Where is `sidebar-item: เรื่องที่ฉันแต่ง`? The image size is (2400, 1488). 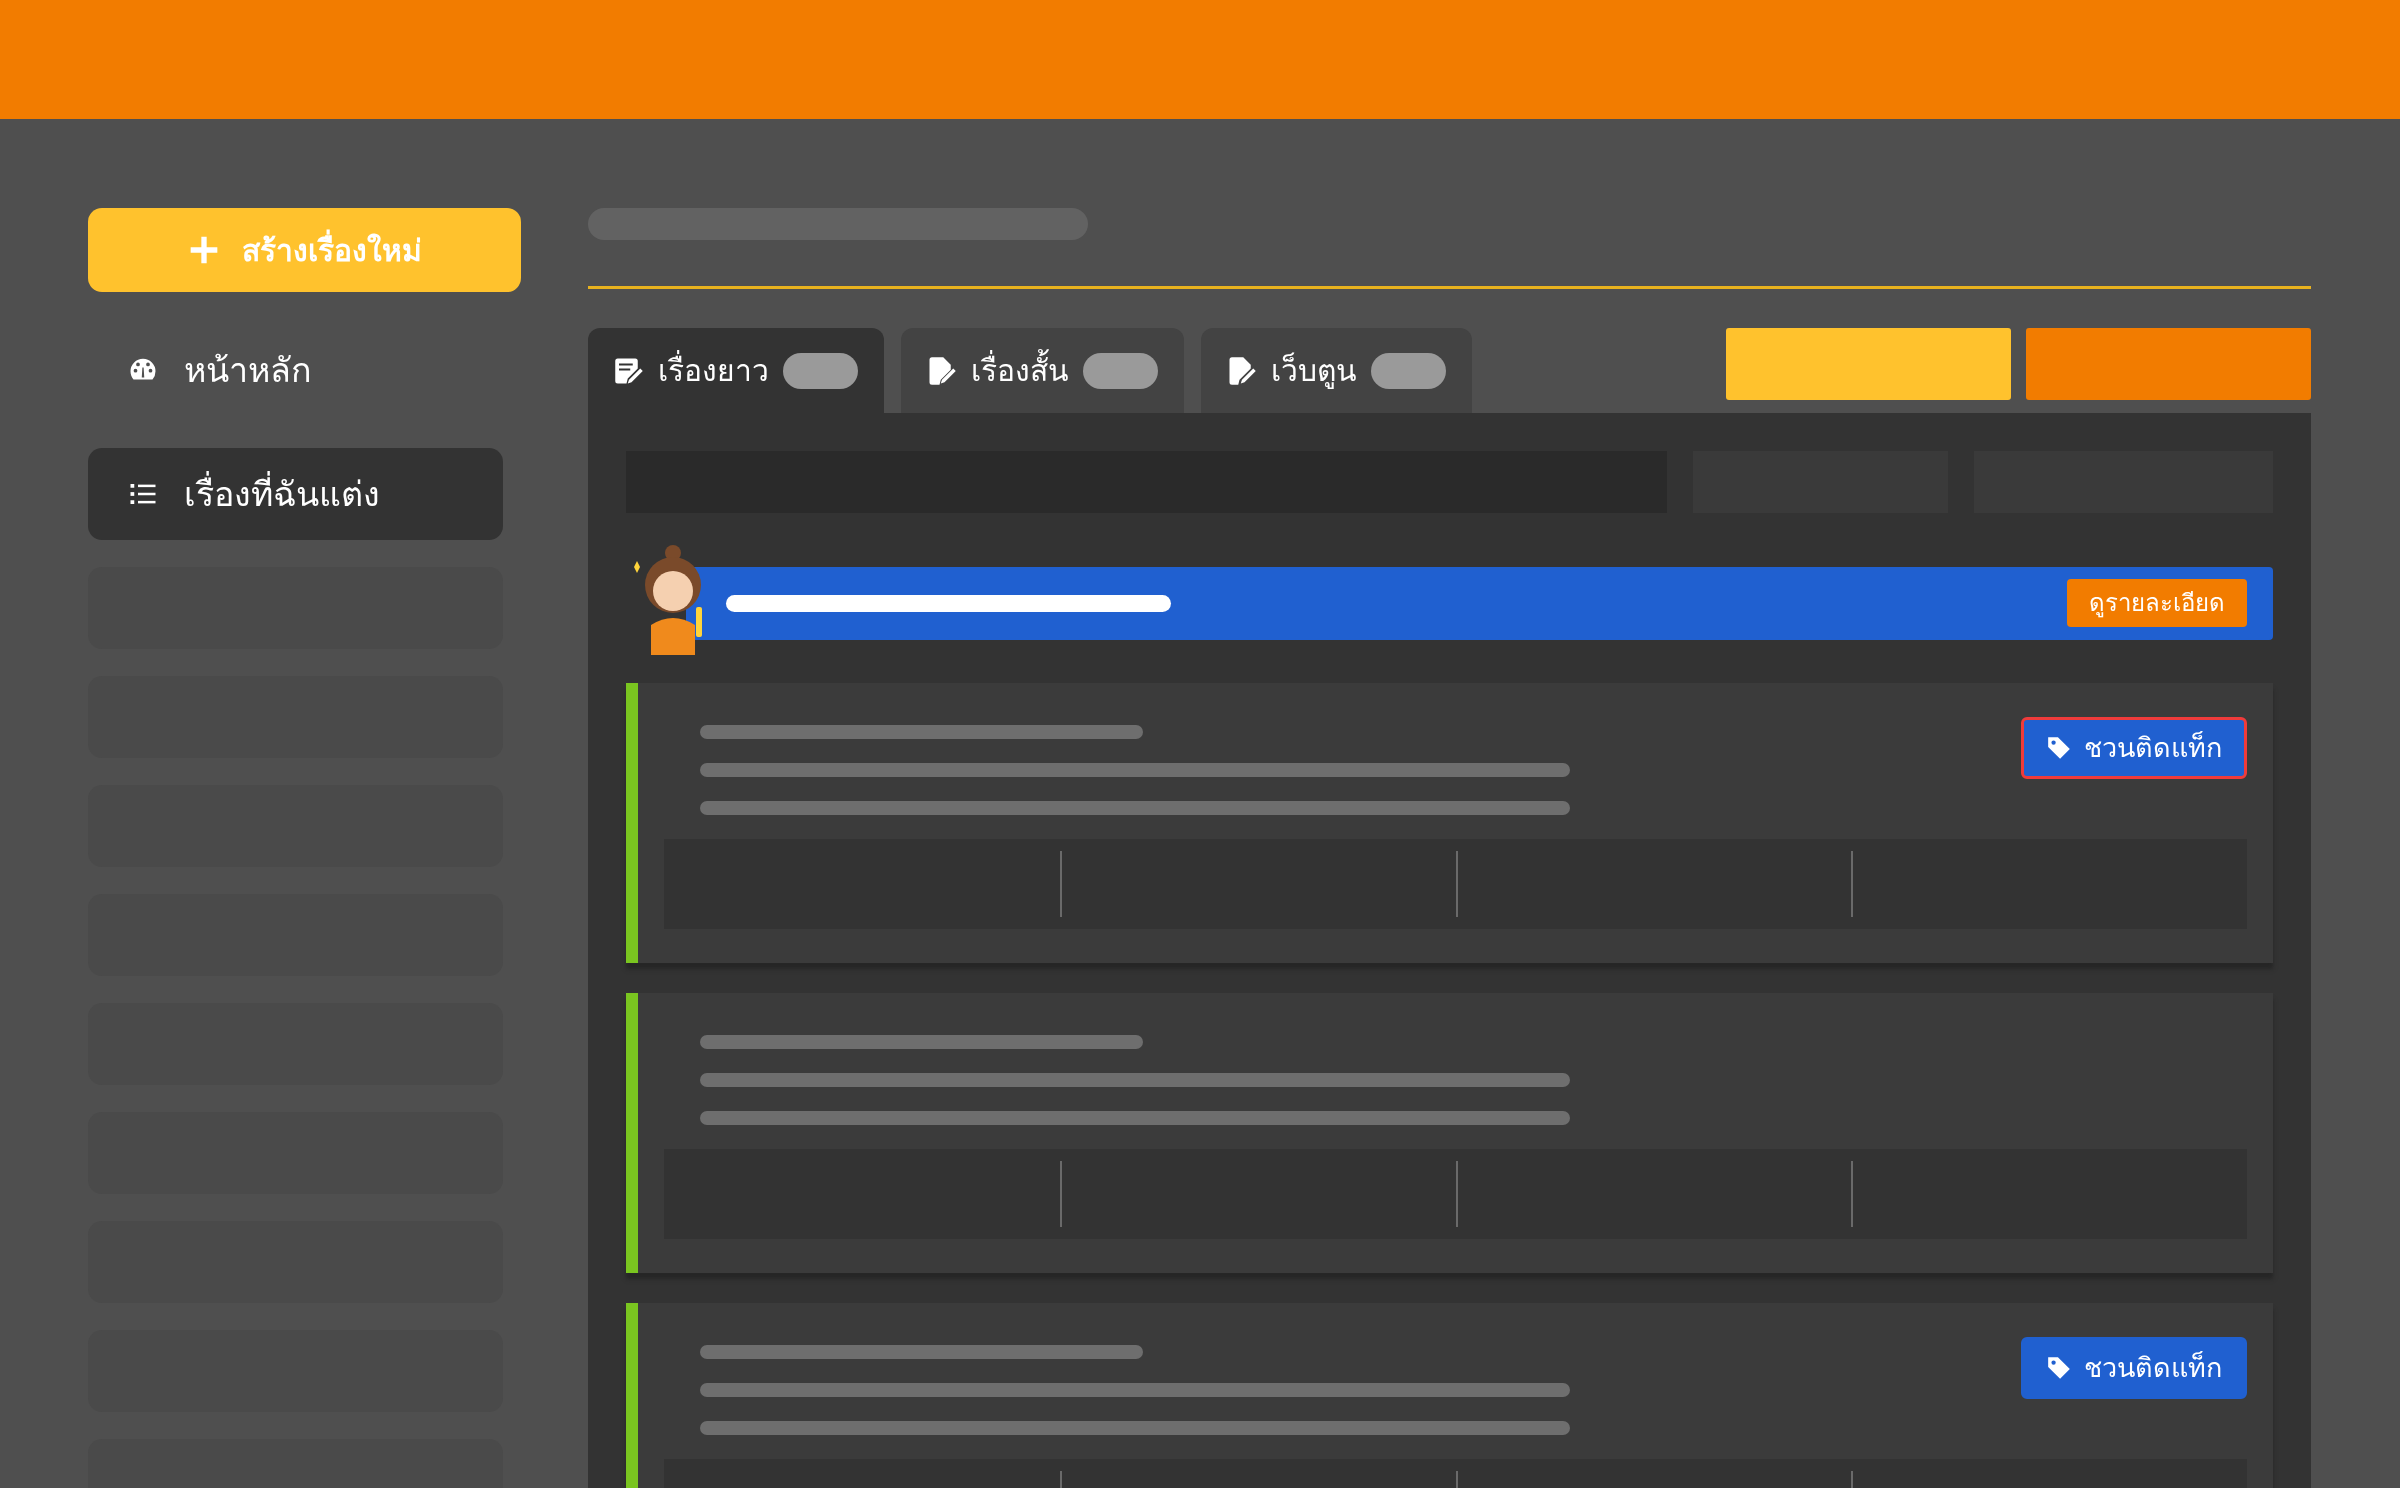 sidebar-item: เรื่องที่ฉันแต่ง is located at coordinates (295, 494).